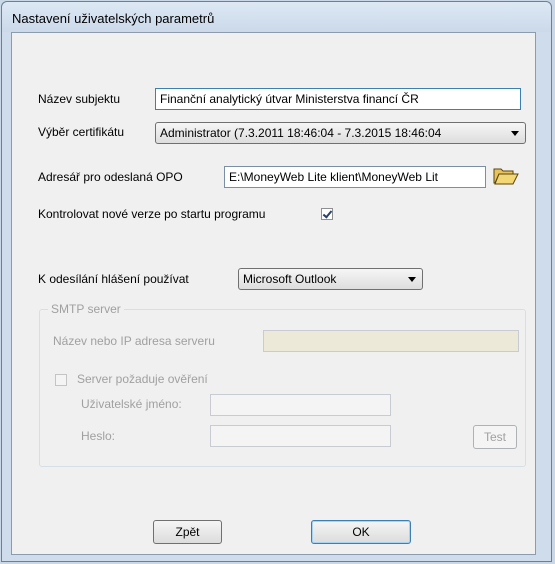  Describe the element at coordinates (110, 177) in the screenshot. I see `directory-label: Adresář pro odeslaná OPO` at that location.